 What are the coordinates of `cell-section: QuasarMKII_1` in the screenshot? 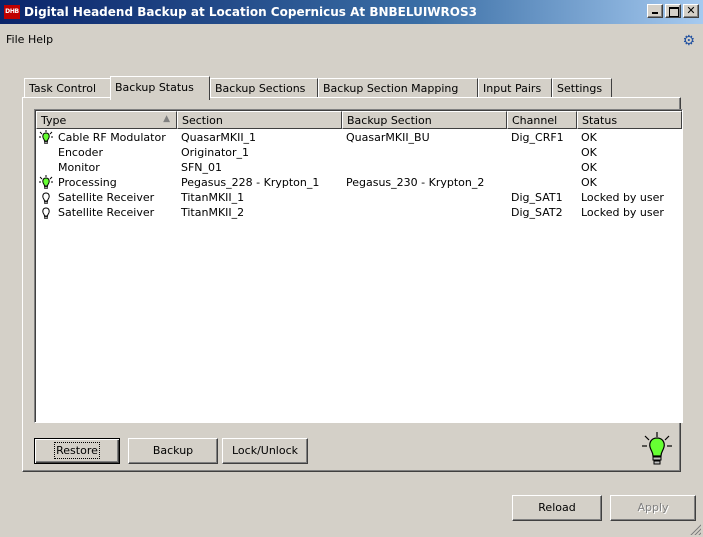 It's located at (219, 137).